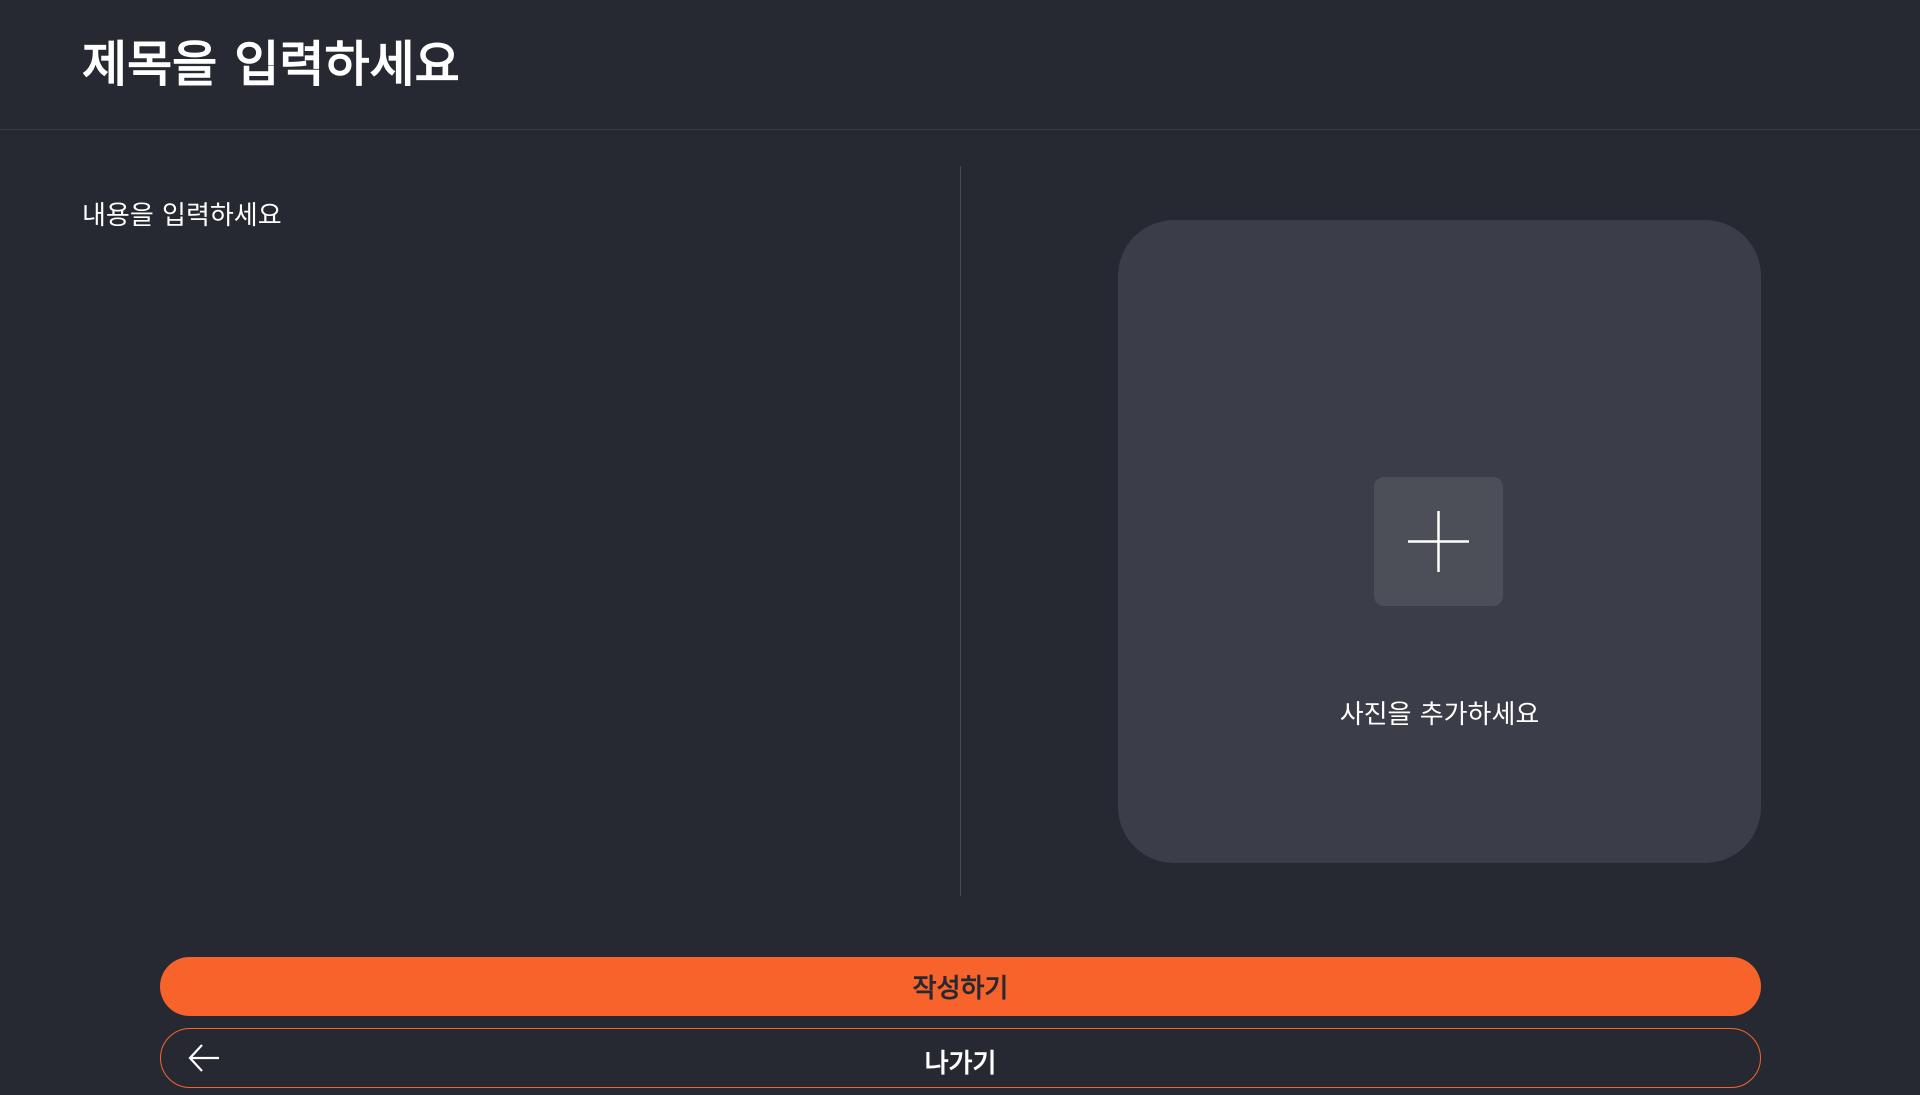 The height and width of the screenshot is (1095, 1920). I want to click on photo-upload-label: 사진을 추가하세요, so click(1439, 715).